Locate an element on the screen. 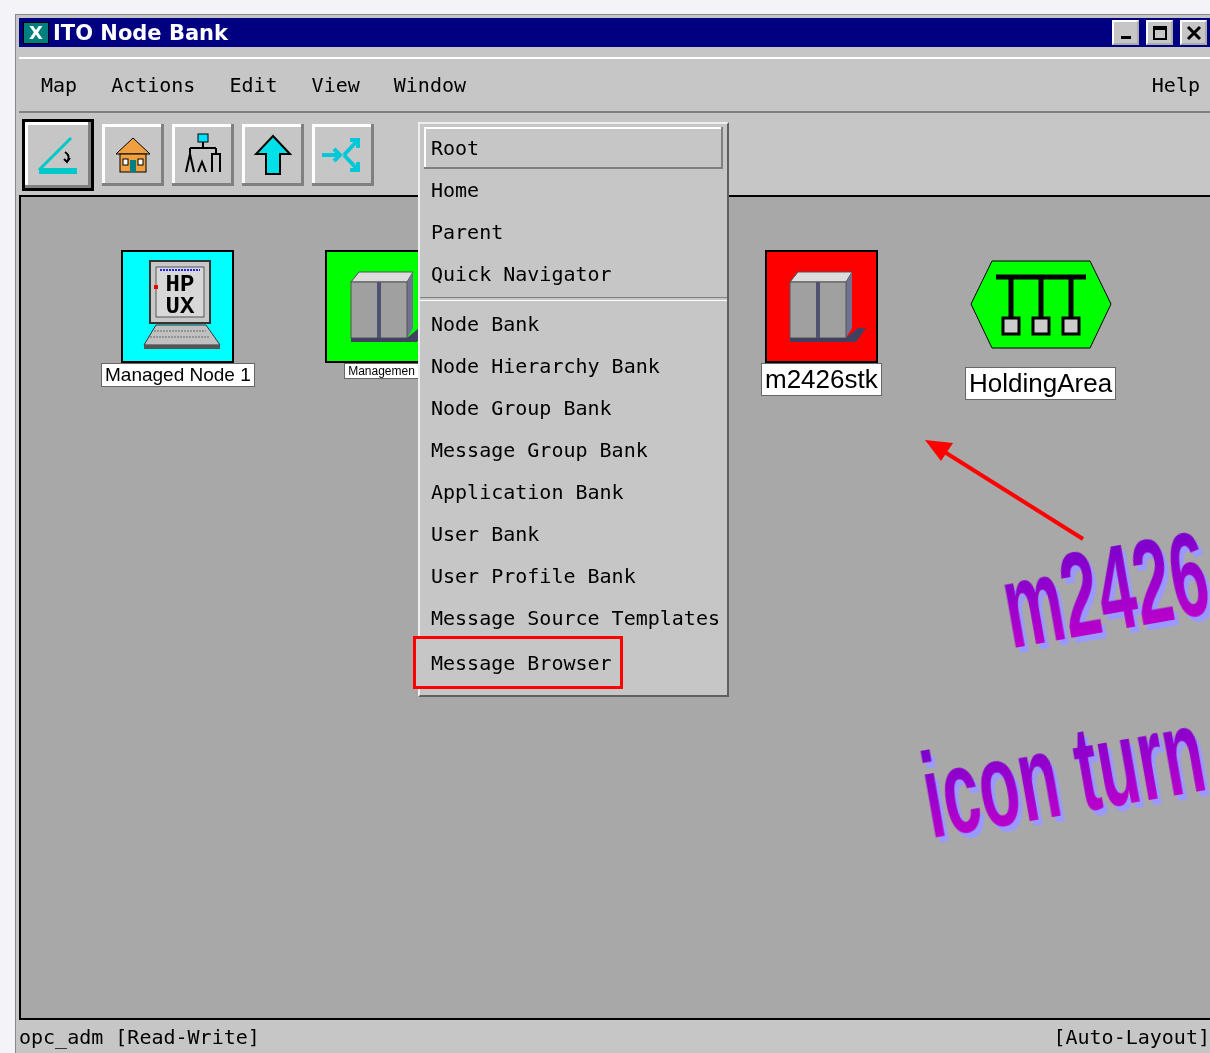 This screenshot has width=1210, height=1053. close-button is located at coordinates (1193, 32).